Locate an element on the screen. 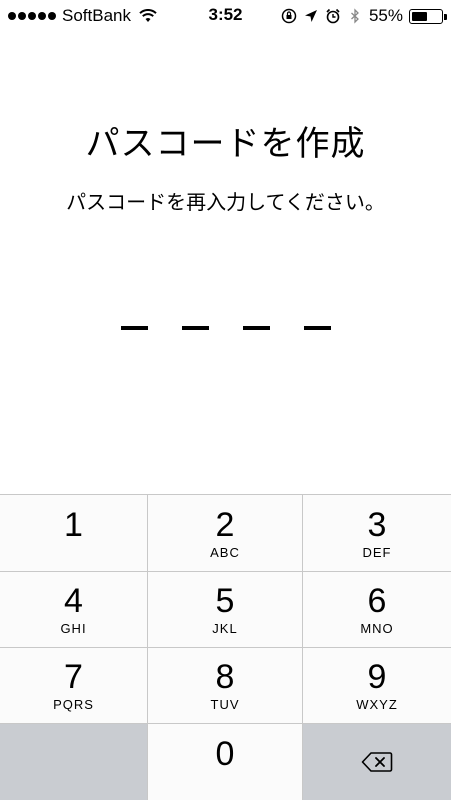  key-1: 1 is located at coordinates (74, 532).